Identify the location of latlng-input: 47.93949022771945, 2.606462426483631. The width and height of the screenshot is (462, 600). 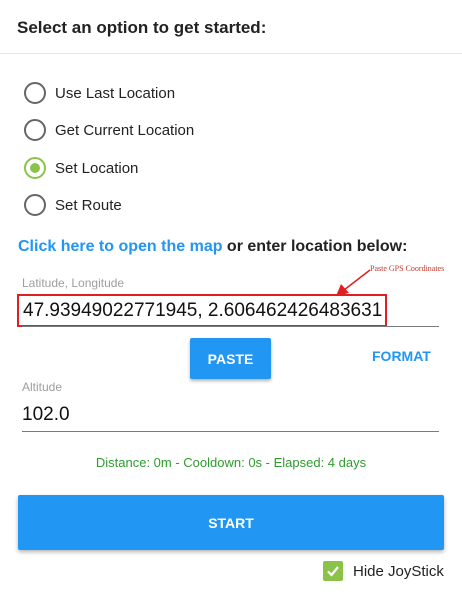
(202, 310).